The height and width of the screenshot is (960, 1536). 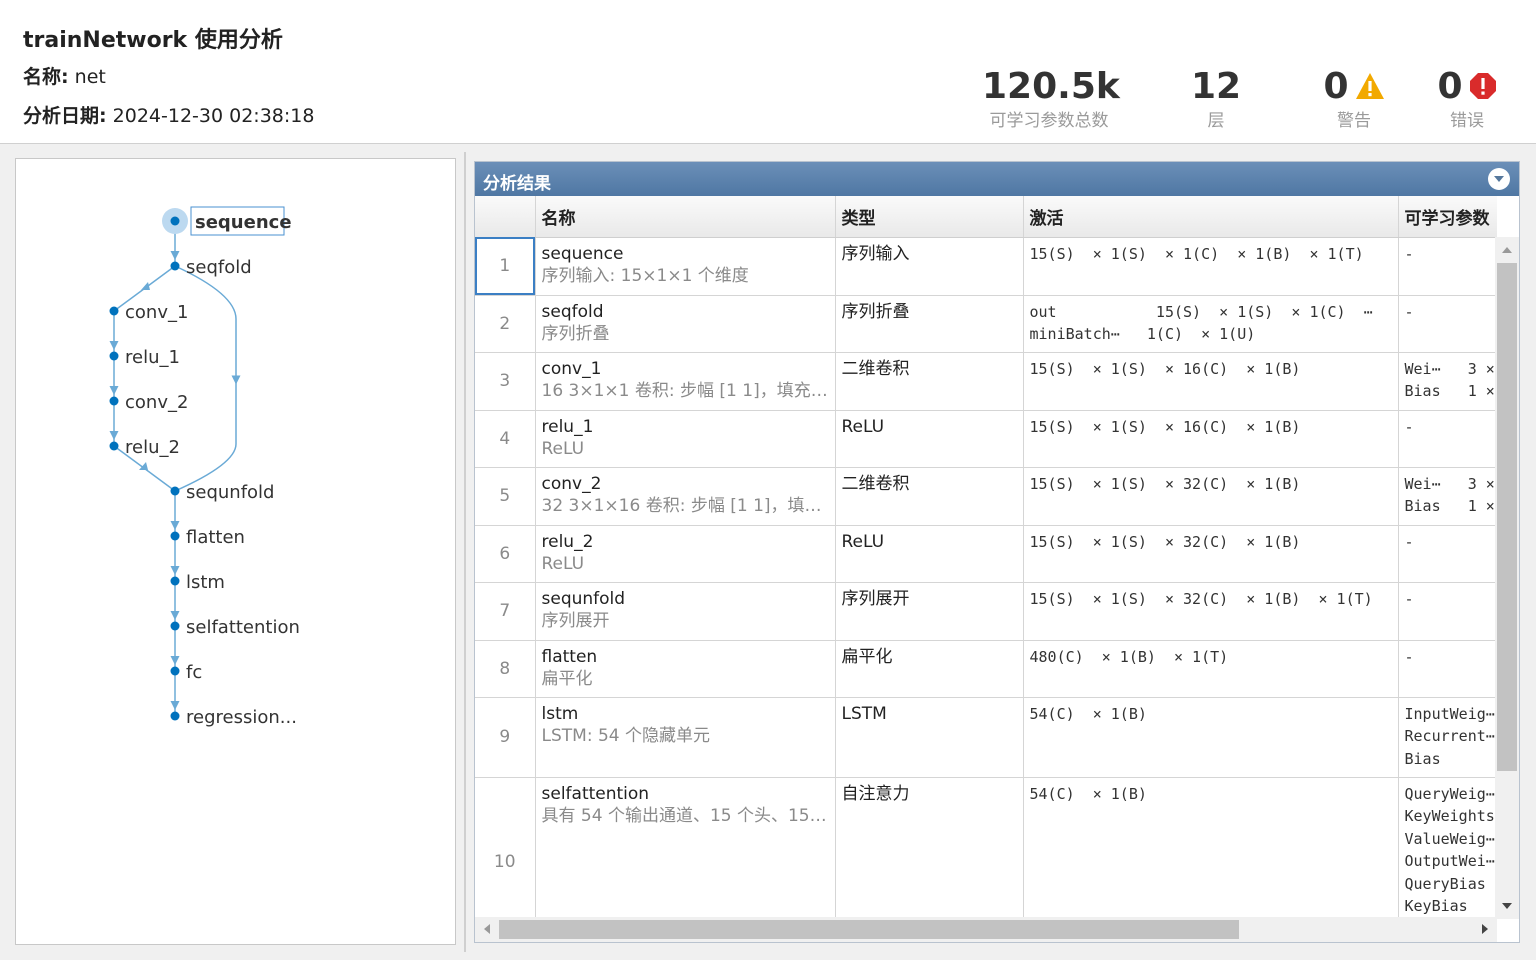 I want to click on layer-description: LSTM: 54 个隐藏单元, so click(x=625, y=735).